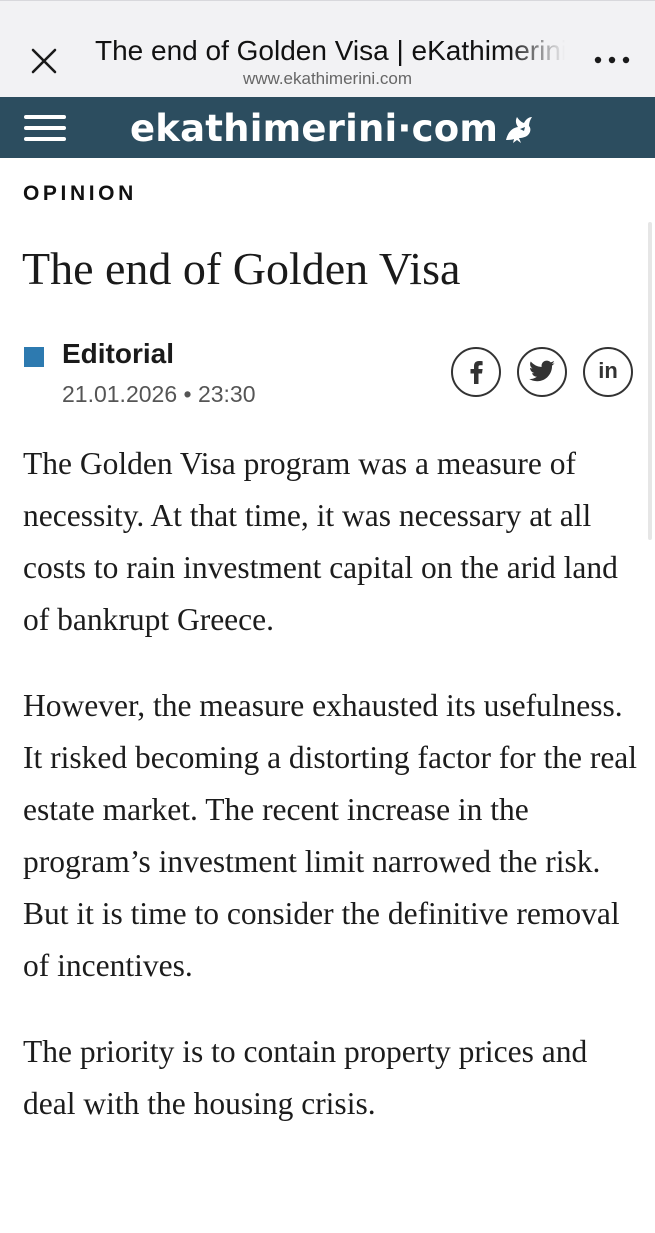  What do you see at coordinates (327, 79) in the screenshot?
I see `tab-url: www.ekathimerini.com` at bounding box center [327, 79].